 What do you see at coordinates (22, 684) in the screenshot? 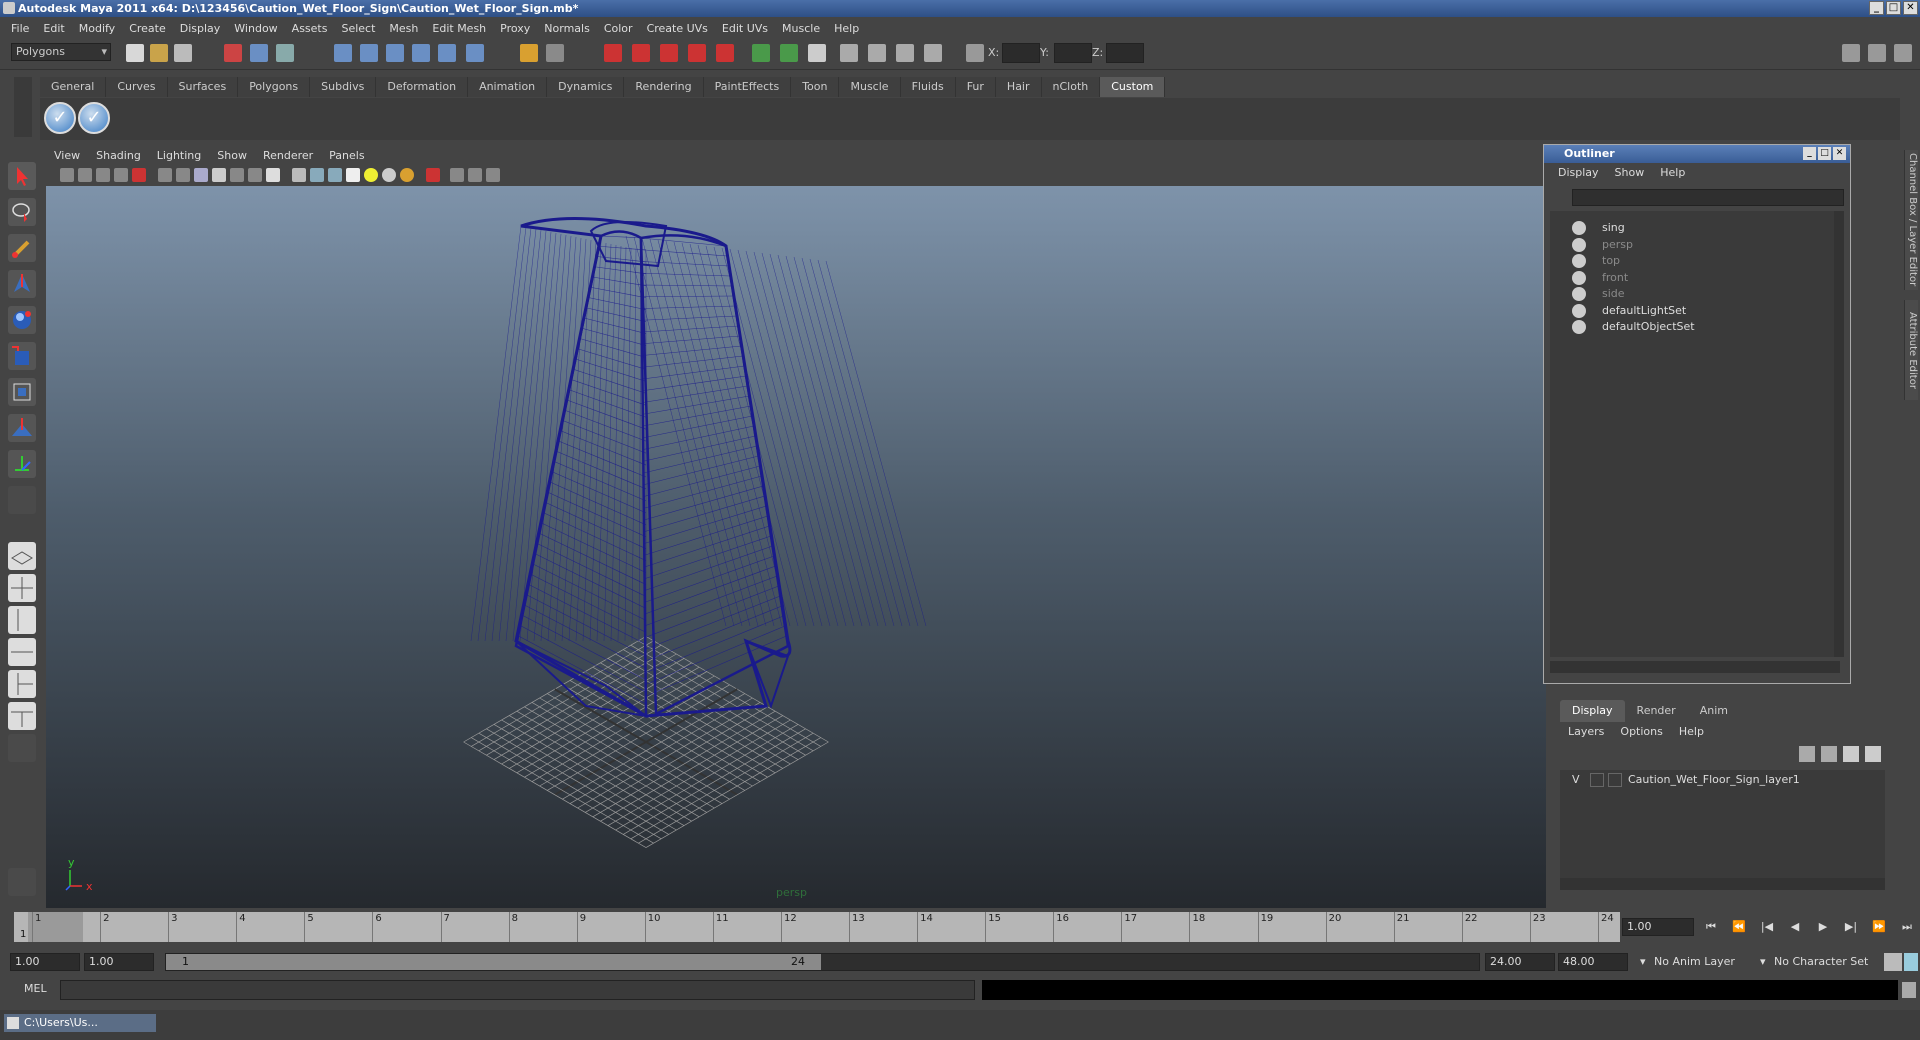
I see `hypershade-layout-icon` at bounding box center [22, 684].